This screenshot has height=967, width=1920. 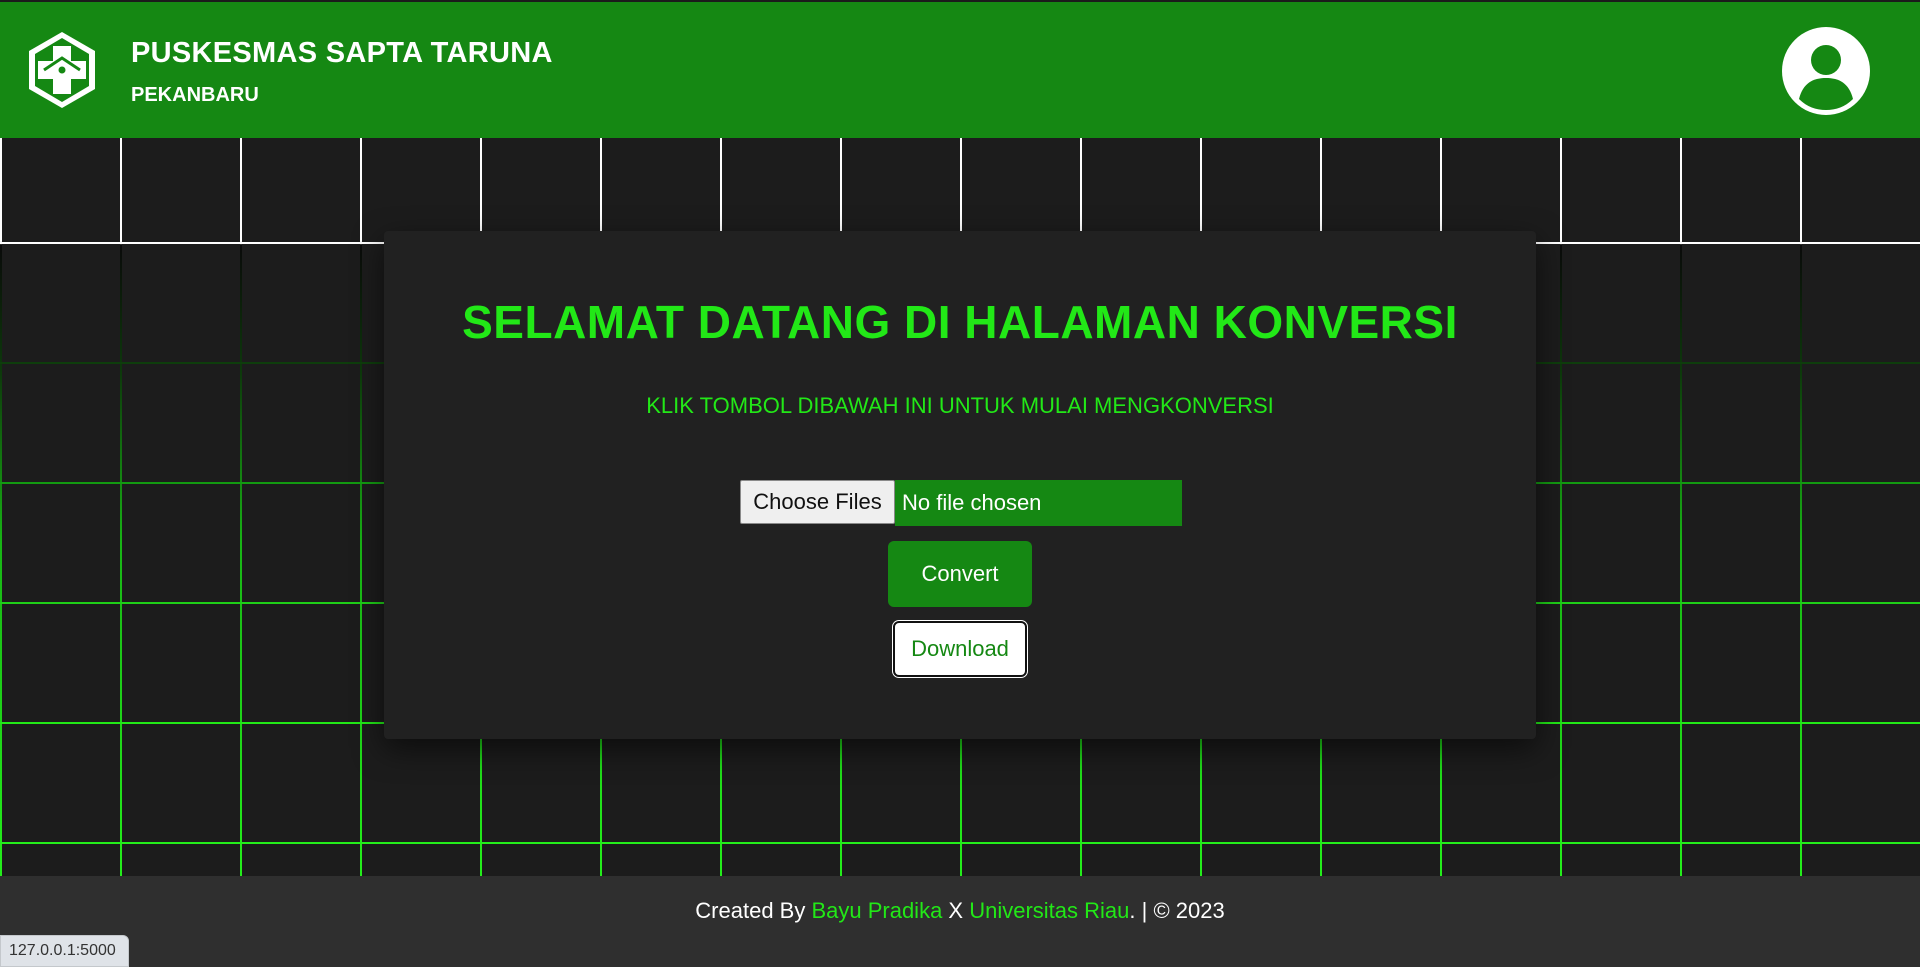 What do you see at coordinates (960, 843) in the screenshot?
I see `grid-line-horizontal` at bounding box center [960, 843].